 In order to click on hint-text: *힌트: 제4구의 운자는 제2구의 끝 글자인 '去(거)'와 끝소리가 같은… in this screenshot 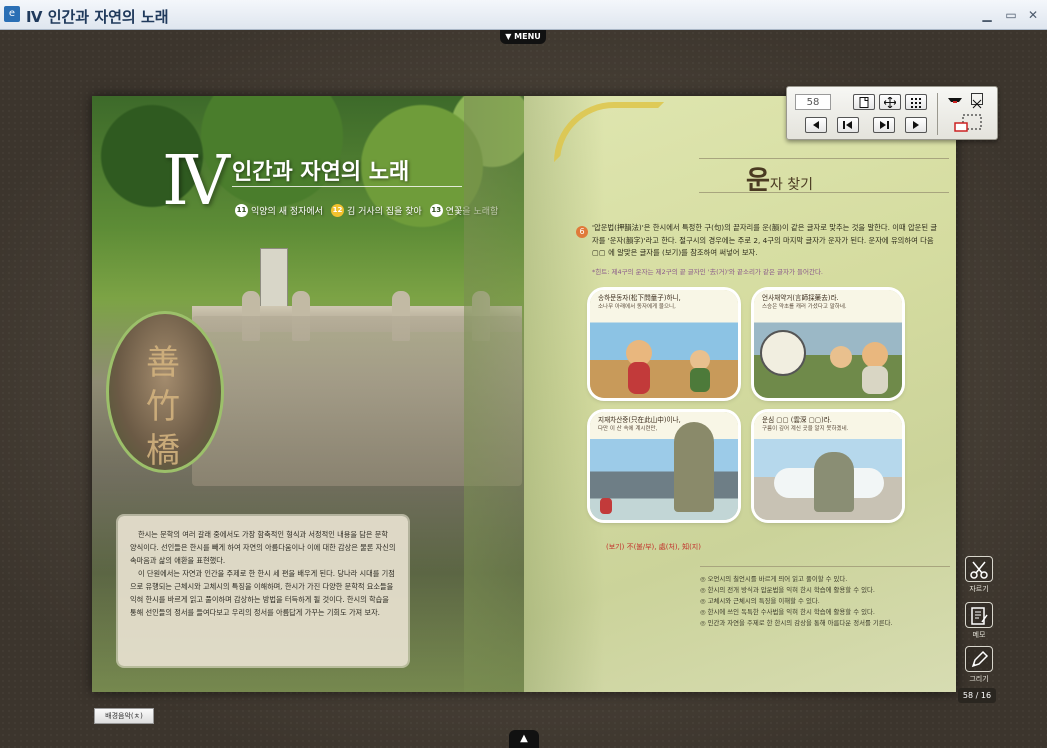, I will do `click(707, 272)`.